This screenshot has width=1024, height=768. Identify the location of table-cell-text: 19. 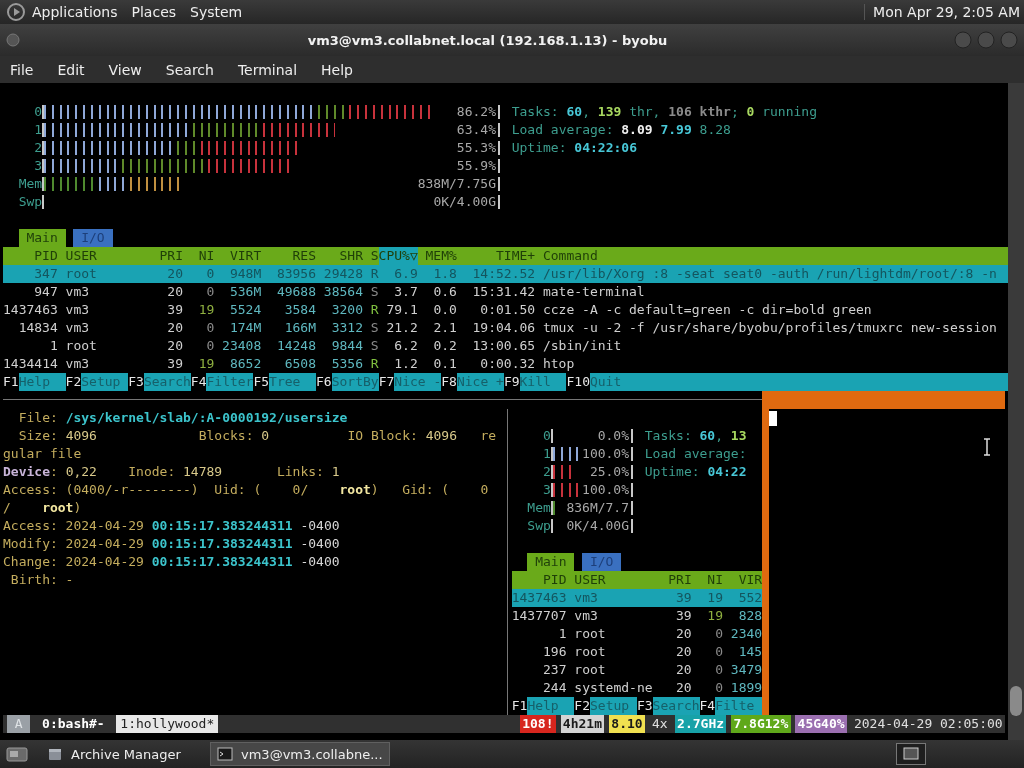
(714, 598).